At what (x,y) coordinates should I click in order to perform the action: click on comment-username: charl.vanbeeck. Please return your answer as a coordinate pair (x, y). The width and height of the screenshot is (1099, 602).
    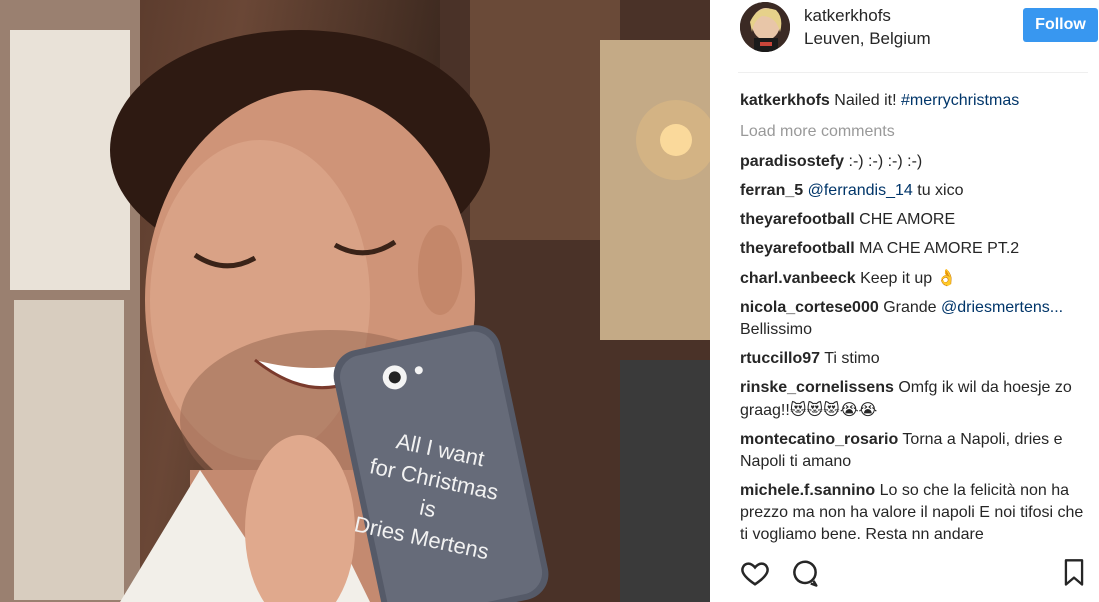
    Looking at the image, I should click on (798, 278).